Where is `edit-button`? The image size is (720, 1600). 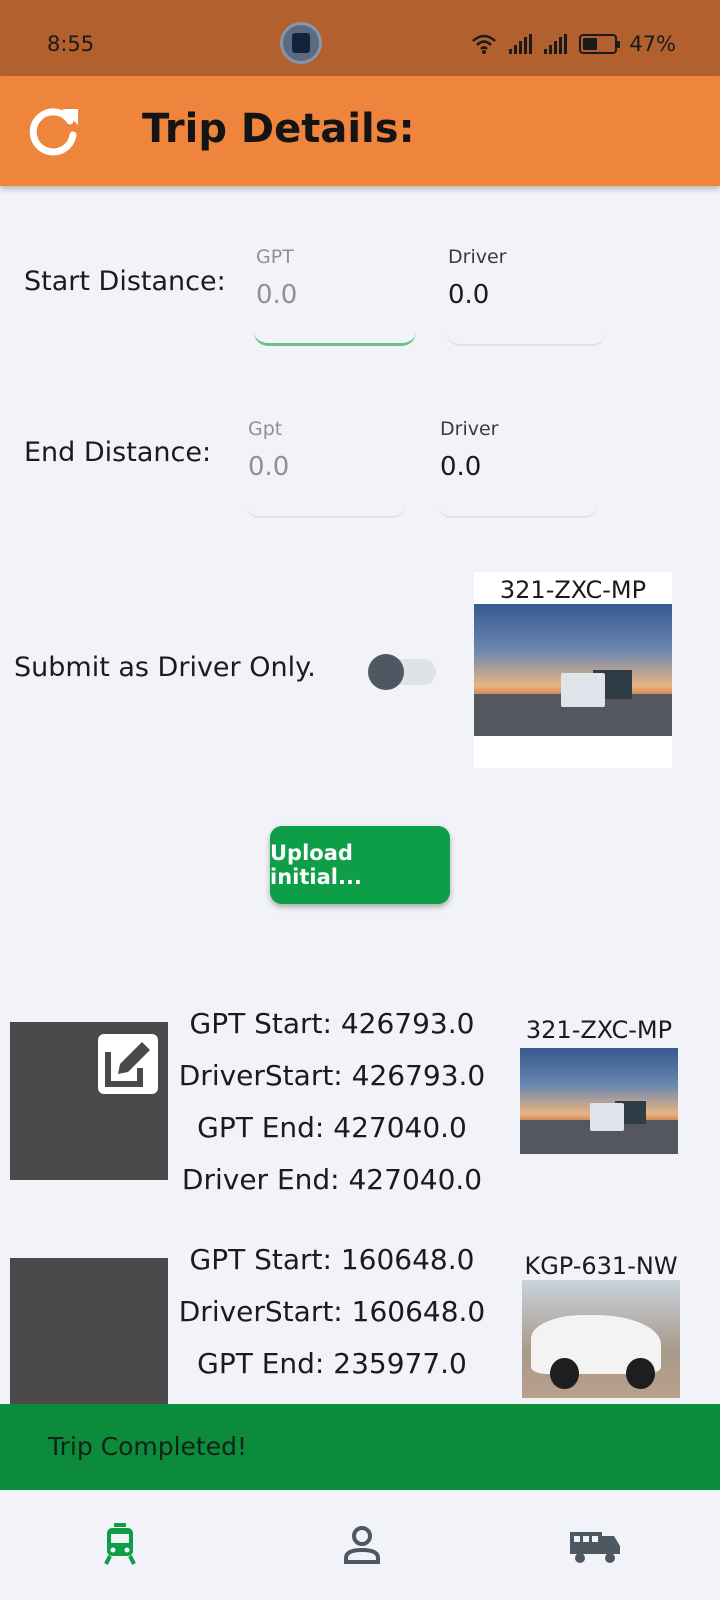 edit-button is located at coordinates (128, 1064).